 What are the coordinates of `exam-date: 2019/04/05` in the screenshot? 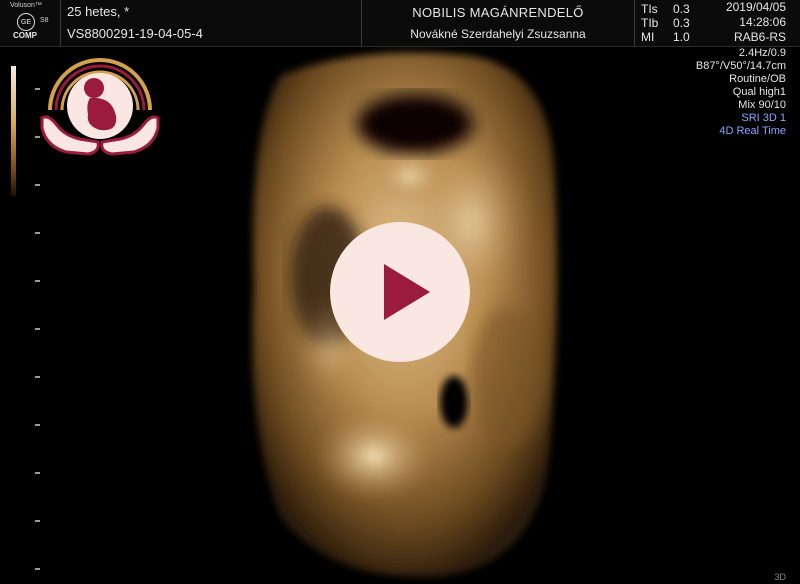 It's located at (755, 7).